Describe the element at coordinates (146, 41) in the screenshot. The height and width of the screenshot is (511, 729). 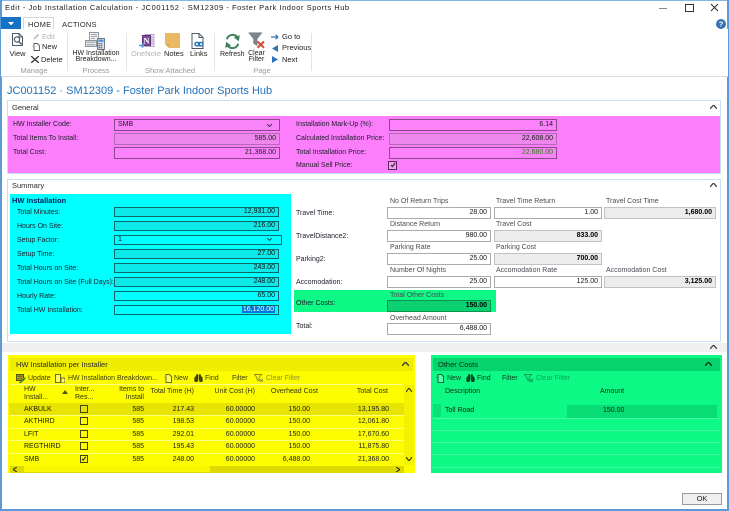
I see `svg-text: N` at that location.